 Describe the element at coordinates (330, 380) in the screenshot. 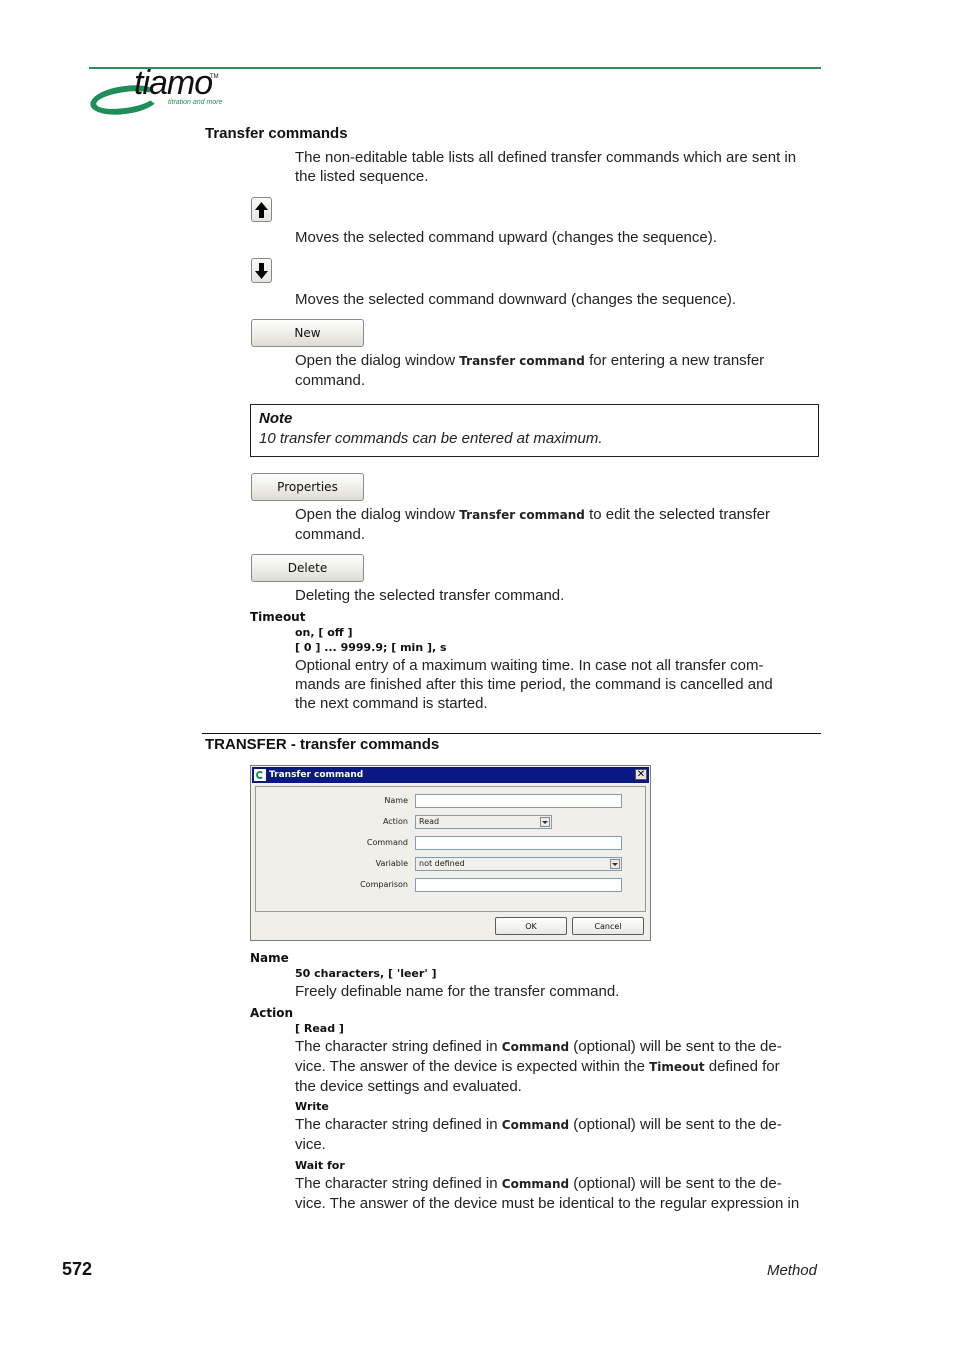

I see `new-desc-line2: command.` at that location.